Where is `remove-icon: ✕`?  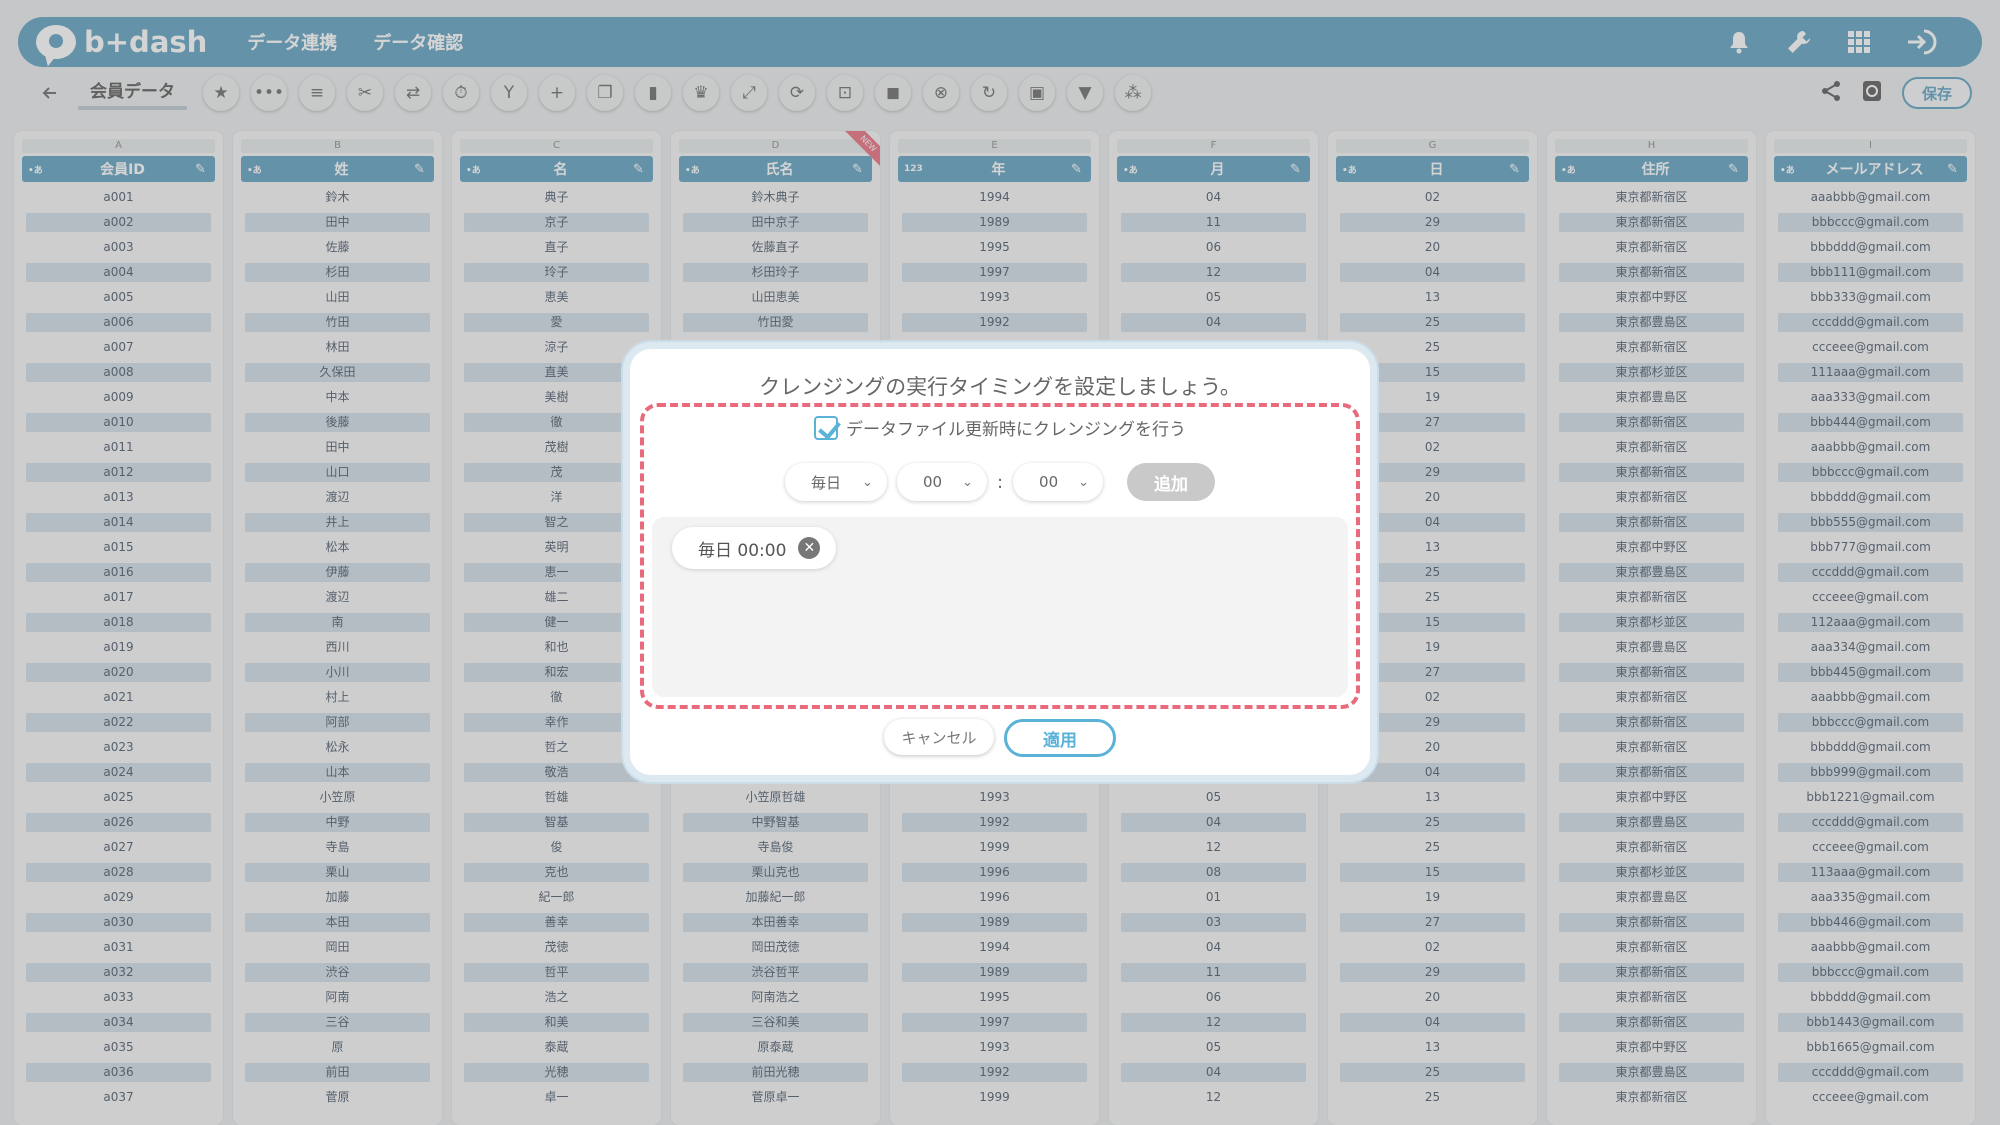 remove-icon: ✕ is located at coordinates (809, 548).